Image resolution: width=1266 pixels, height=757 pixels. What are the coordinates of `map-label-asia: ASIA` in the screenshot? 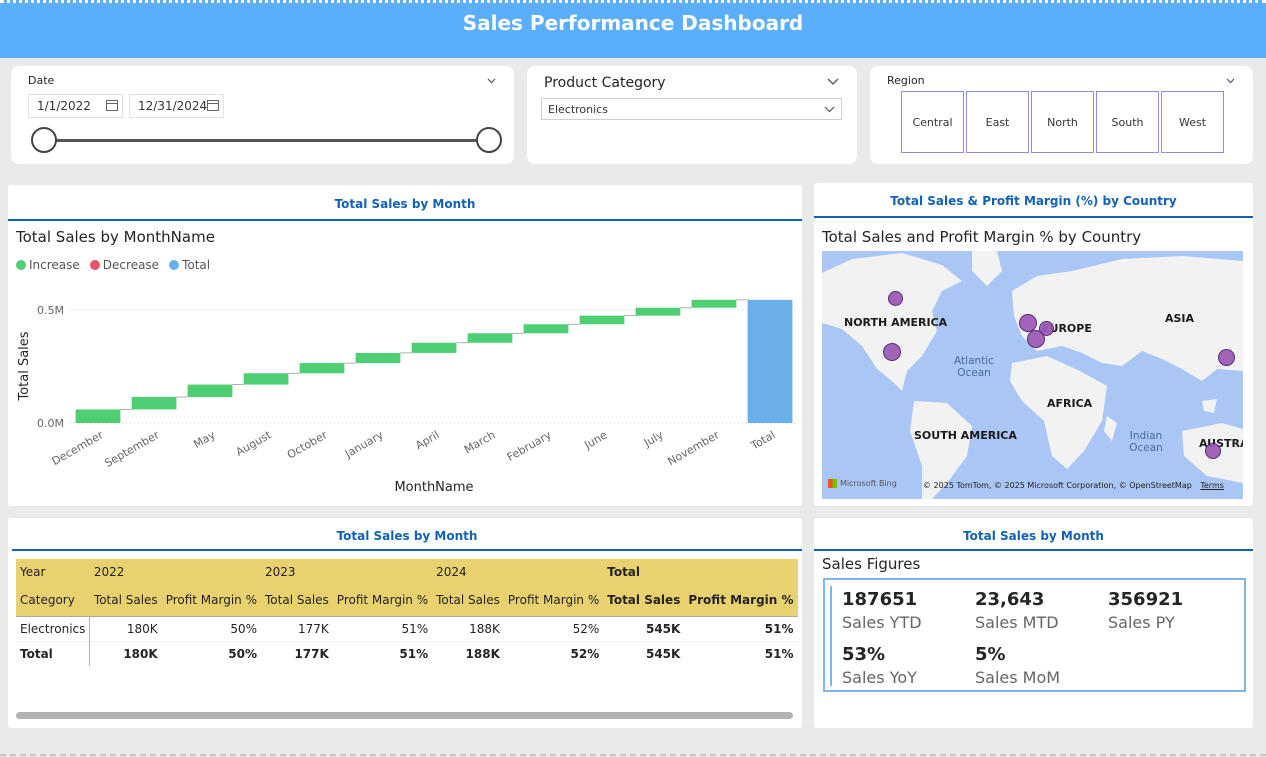 It's located at (1180, 318).